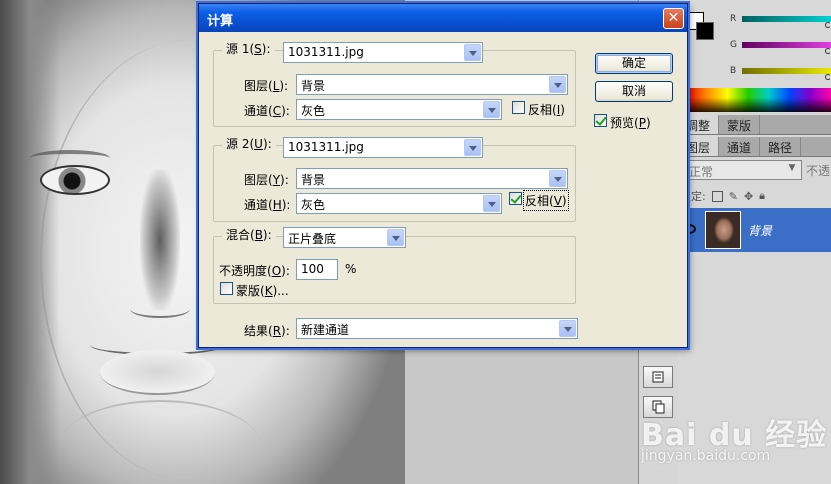  I want to click on photo-eye, so click(75, 180).